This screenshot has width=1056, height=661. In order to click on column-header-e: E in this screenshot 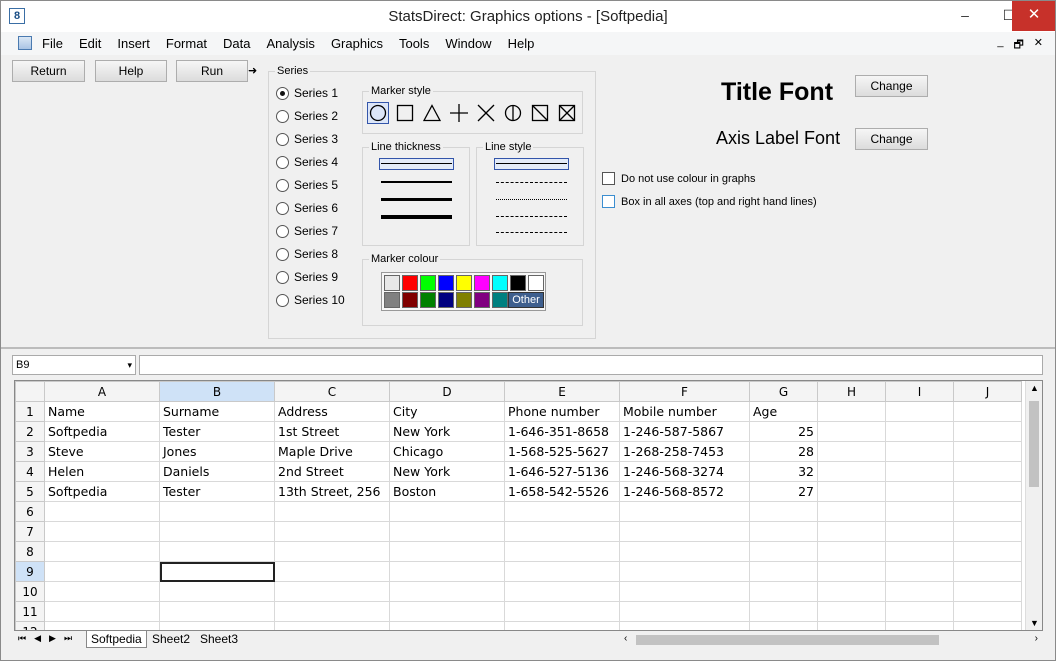, I will do `click(562, 391)`.